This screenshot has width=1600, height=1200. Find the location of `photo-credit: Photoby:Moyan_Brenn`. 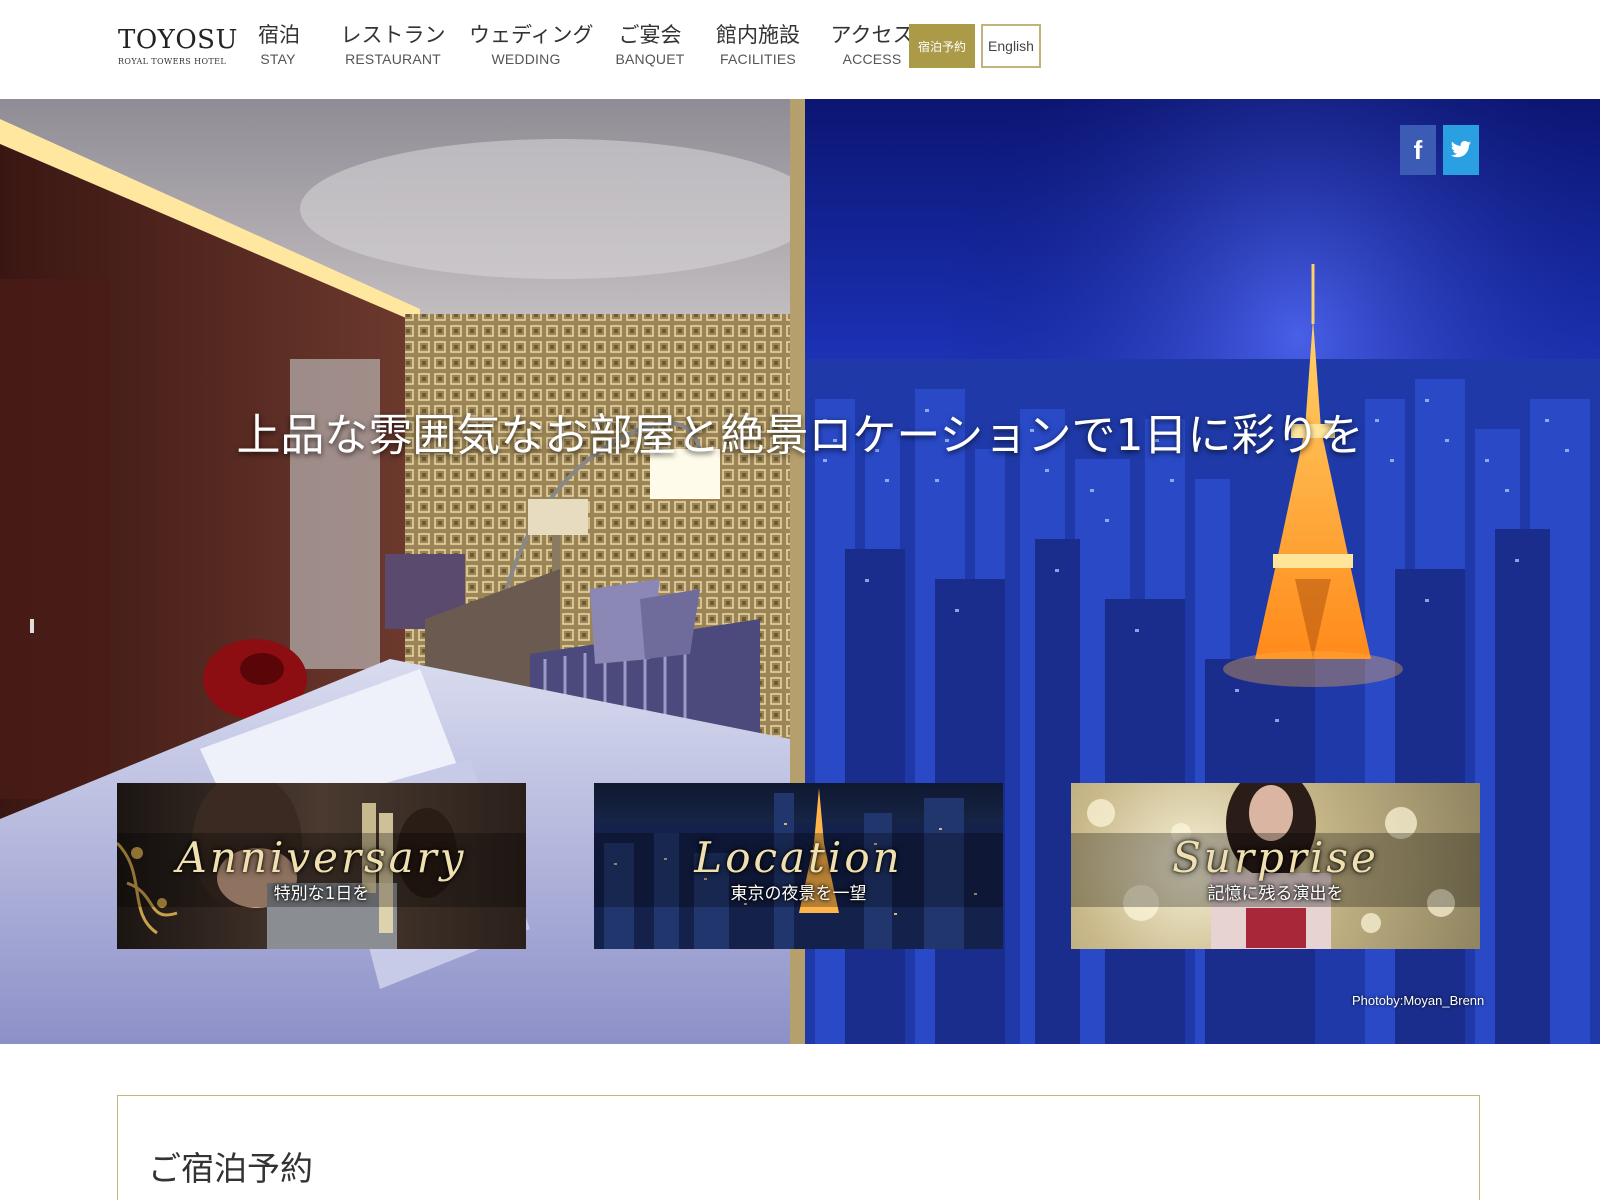

photo-credit: Photoby:Moyan_Brenn is located at coordinates (1418, 1000).